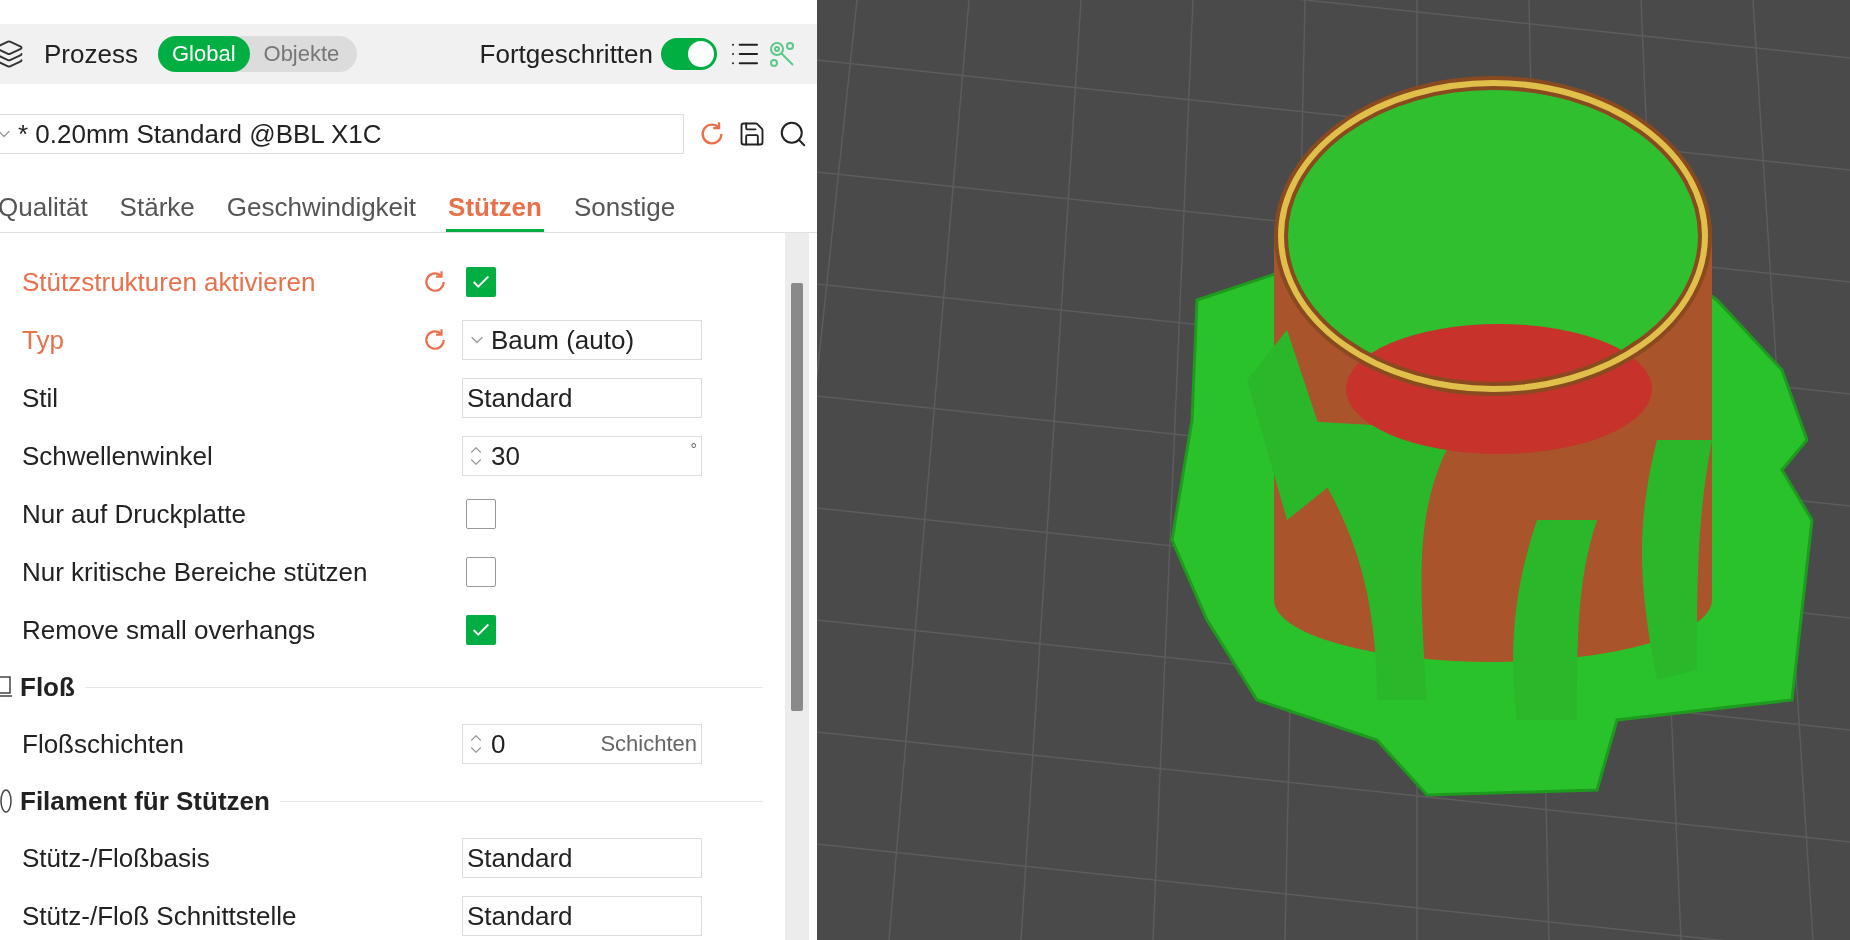  What do you see at coordinates (12, 54) in the screenshot?
I see `layers-icon` at bounding box center [12, 54].